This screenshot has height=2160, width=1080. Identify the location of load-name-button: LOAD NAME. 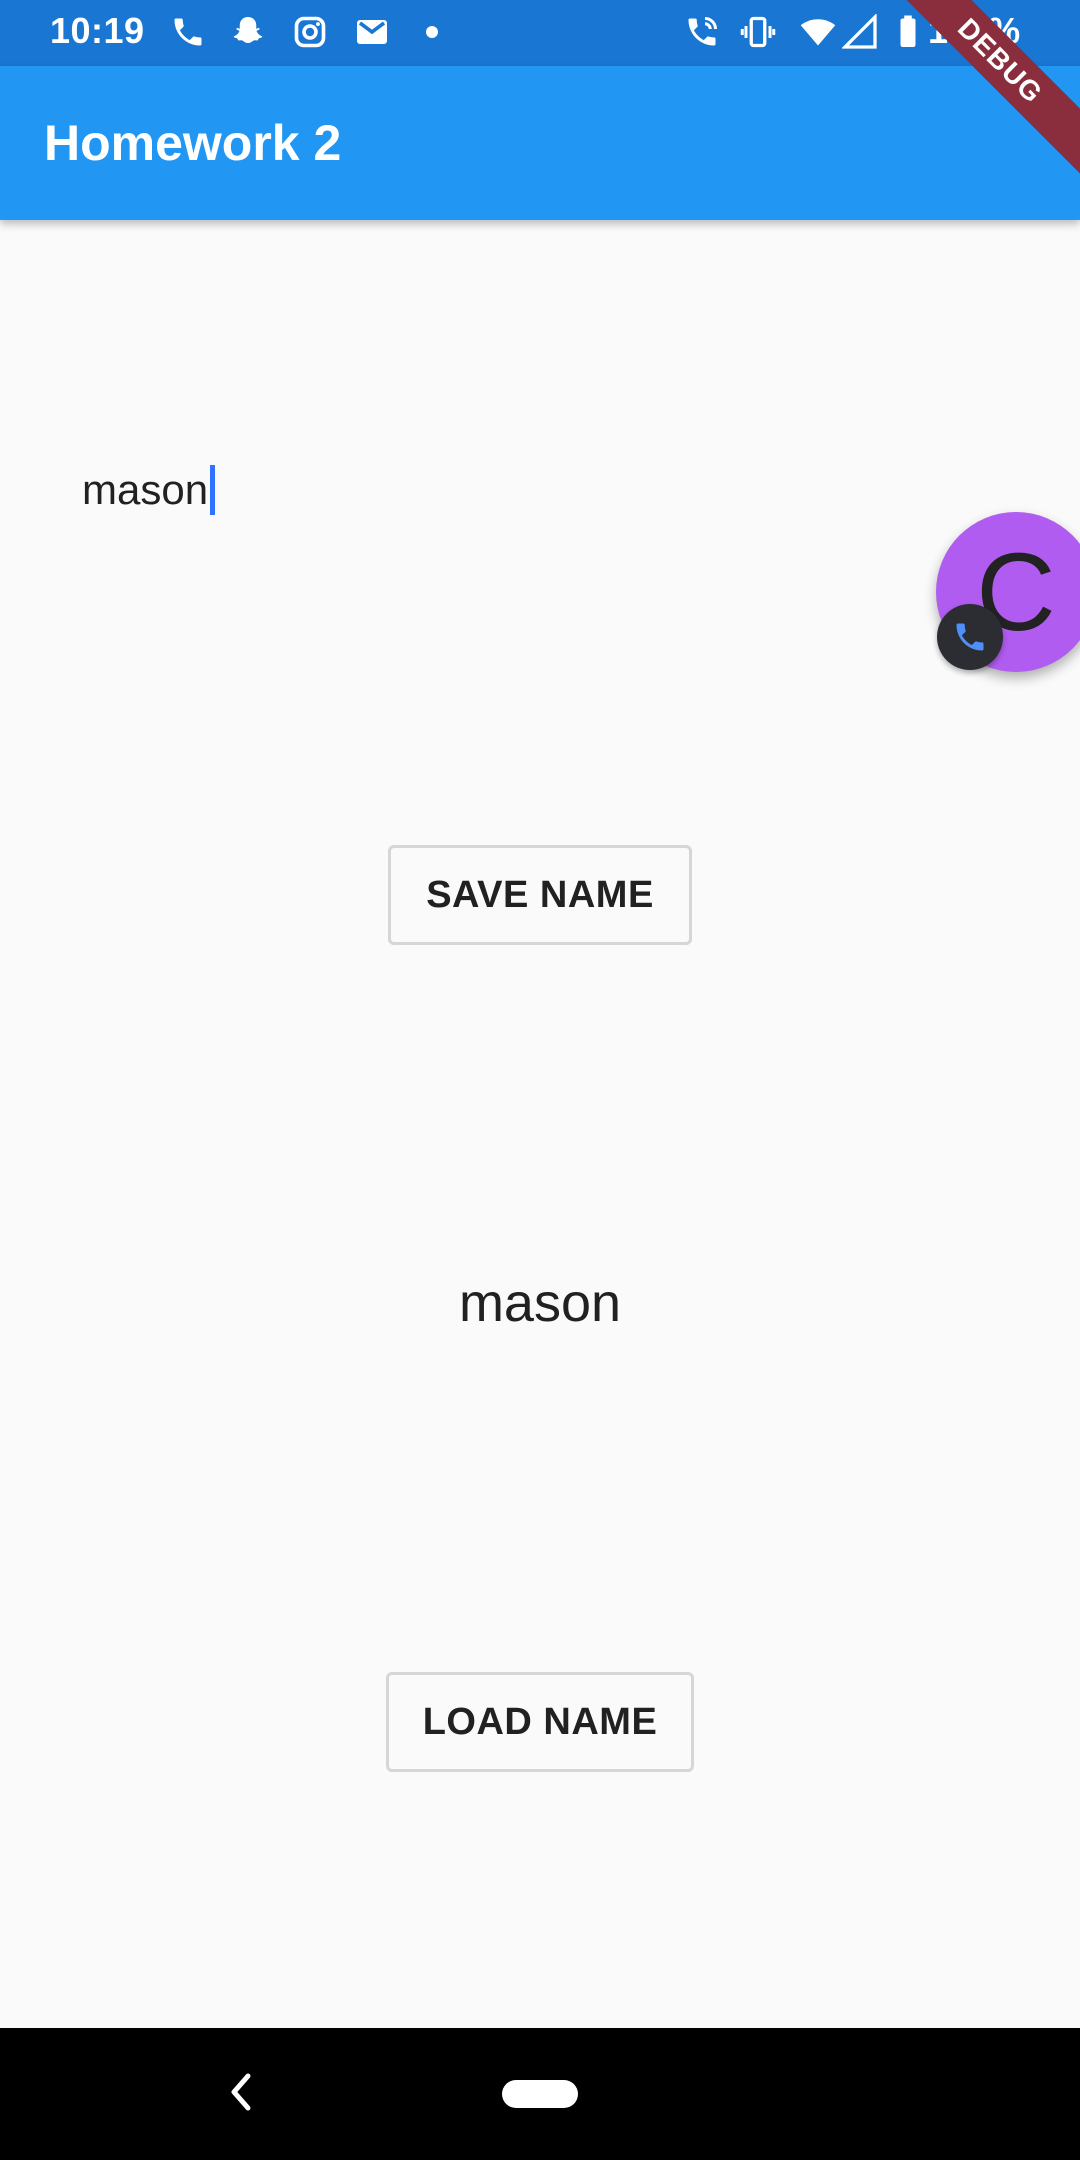
(540, 1722).